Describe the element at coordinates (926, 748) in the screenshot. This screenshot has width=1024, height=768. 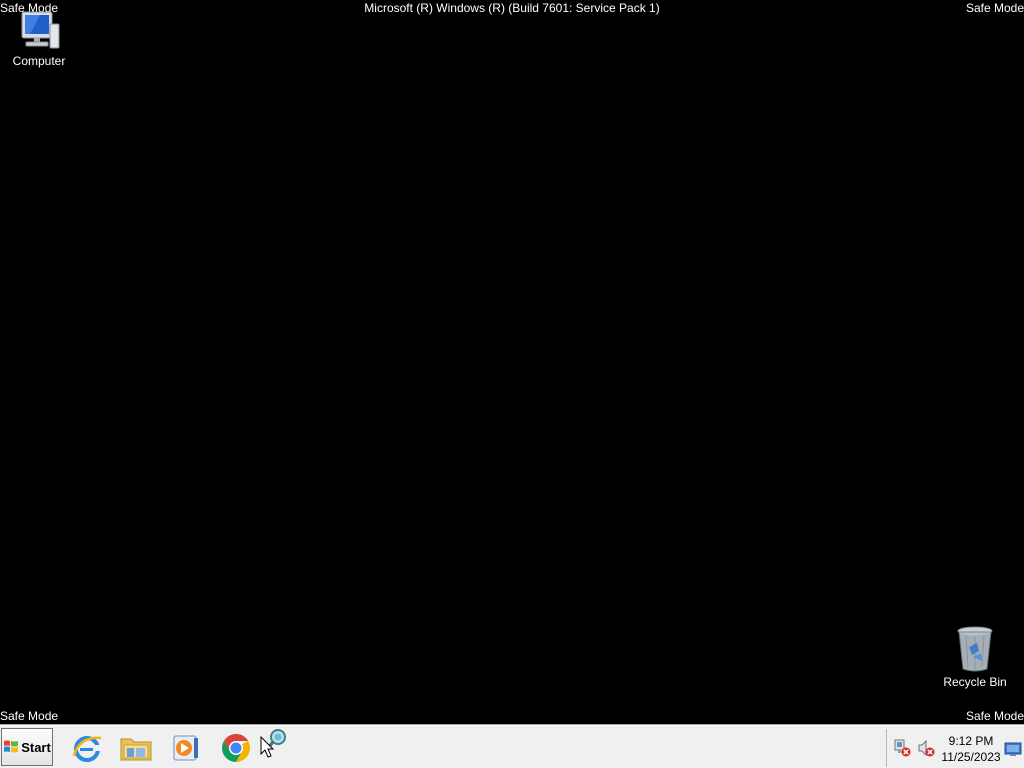
I see `volume-muted-icon` at that location.